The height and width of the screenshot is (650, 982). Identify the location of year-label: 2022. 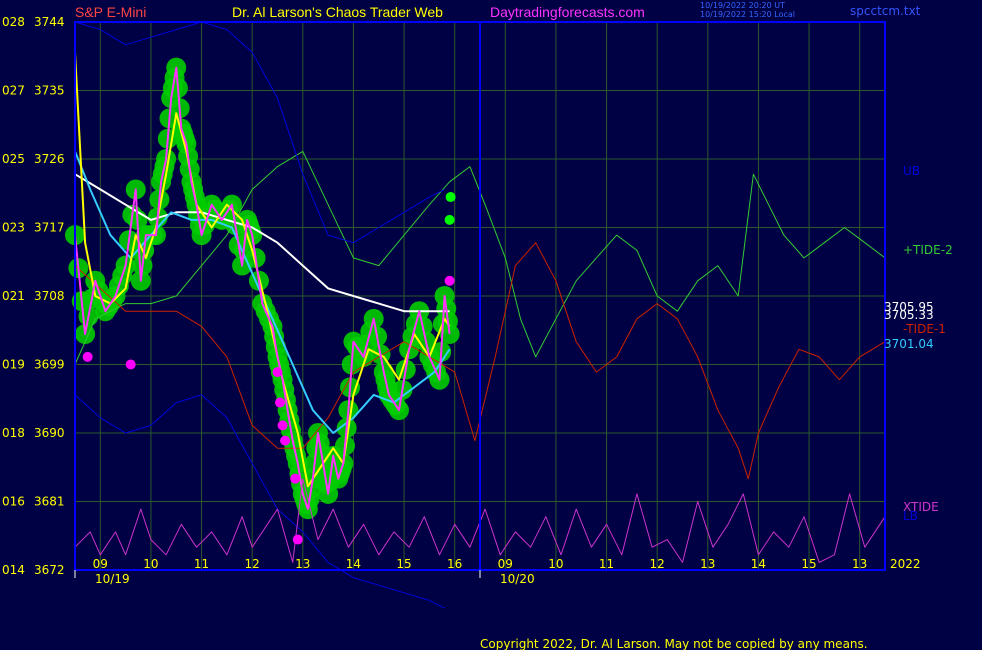
(905, 564).